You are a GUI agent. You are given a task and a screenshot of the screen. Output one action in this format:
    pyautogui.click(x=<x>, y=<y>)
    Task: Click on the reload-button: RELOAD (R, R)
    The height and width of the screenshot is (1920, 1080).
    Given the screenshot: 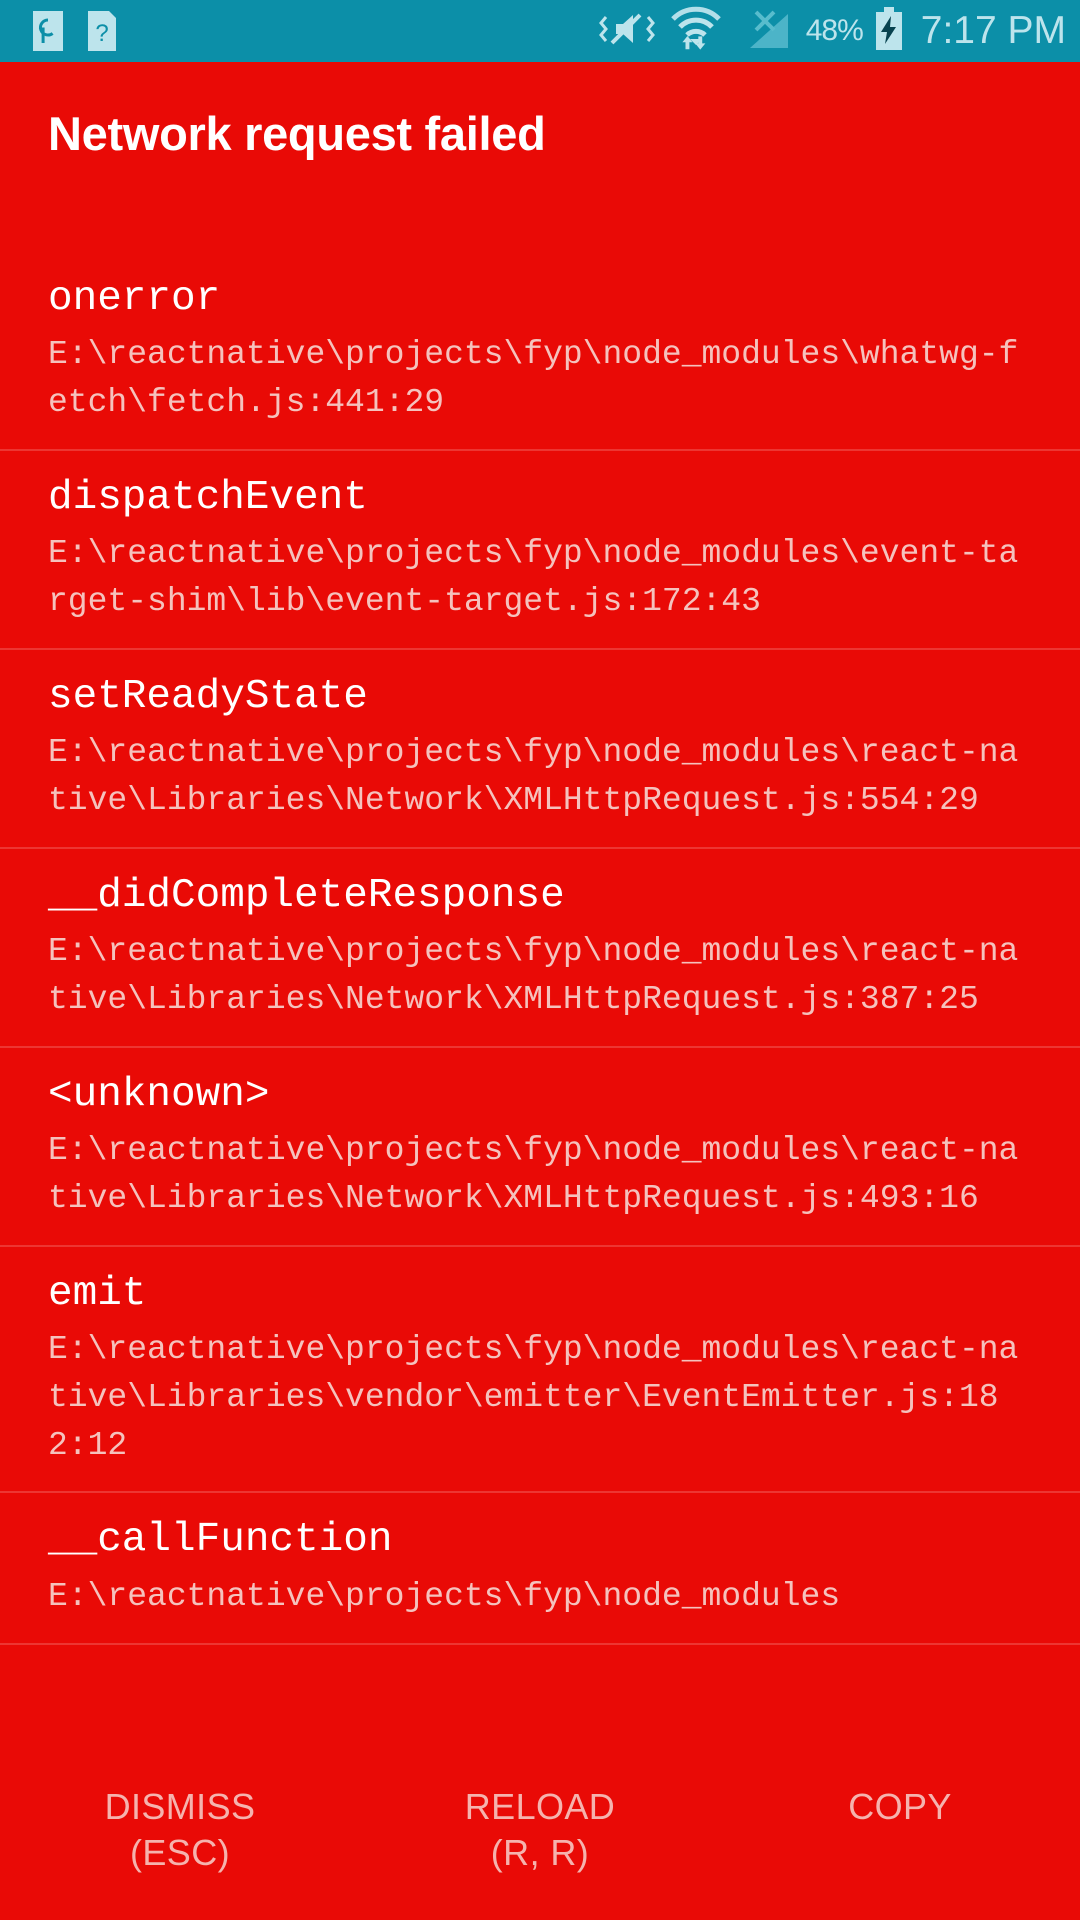 What is the action you would take?
    pyautogui.click(x=540, y=1814)
    